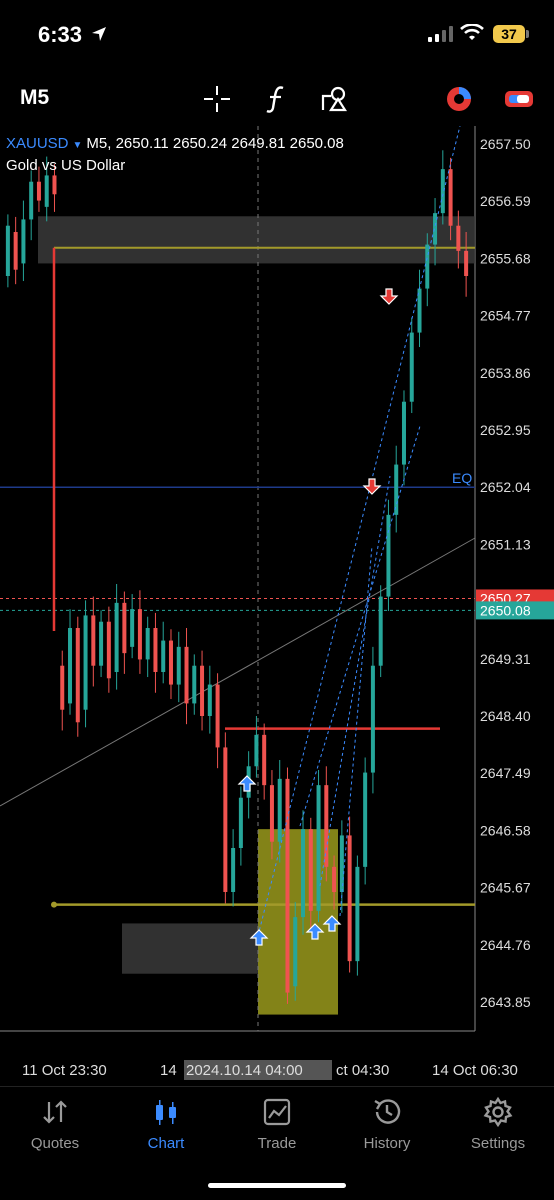 The height and width of the screenshot is (1200, 554). What do you see at coordinates (256, 240) in the screenshot?
I see `supply-zone` at bounding box center [256, 240].